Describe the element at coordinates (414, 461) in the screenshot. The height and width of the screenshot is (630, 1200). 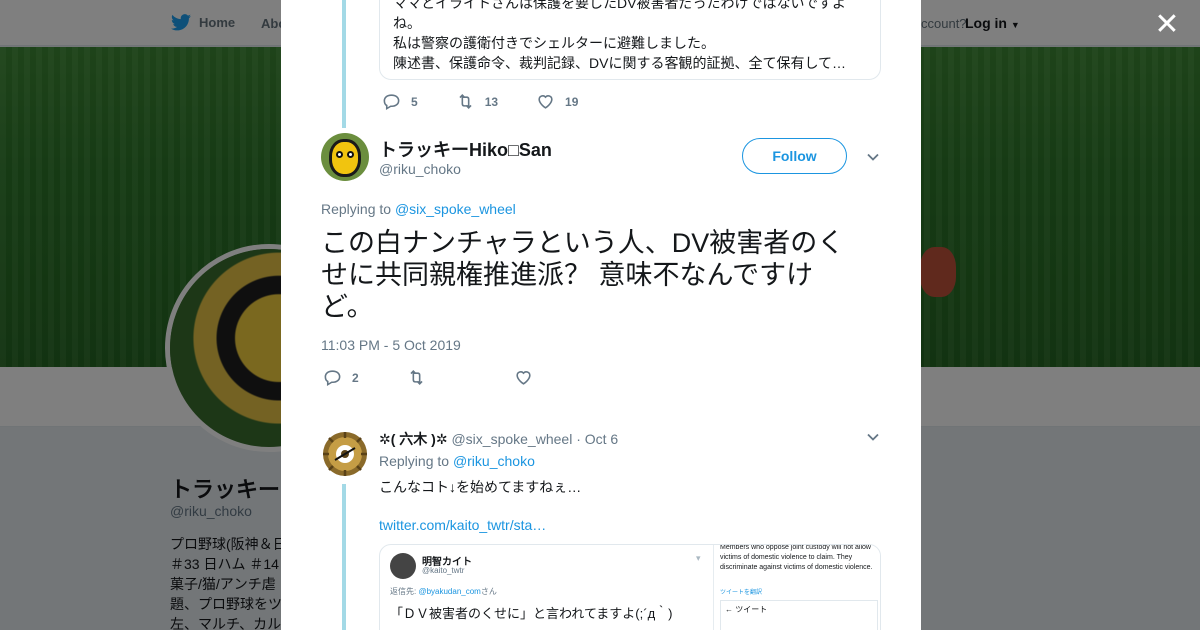
I see `reply-replying-prefix: Replying to` at that location.